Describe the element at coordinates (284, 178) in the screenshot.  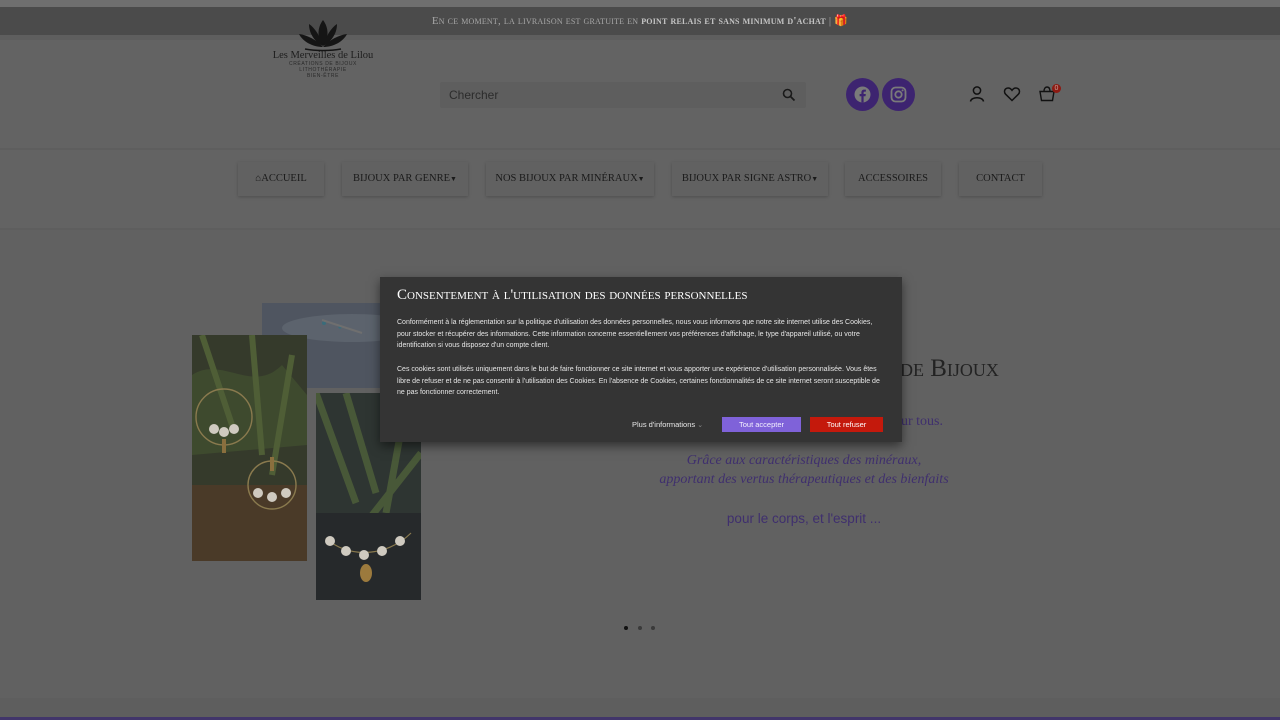
I see `nav-item-label: ACCUEIL` at that location.